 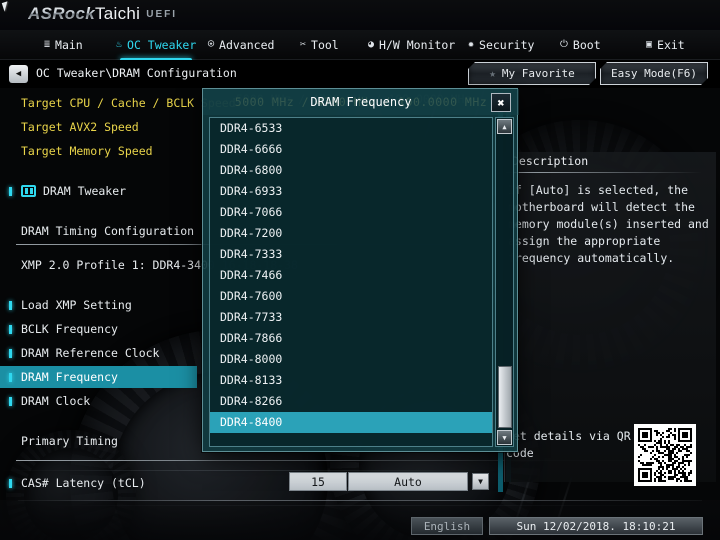 What do you see at coordinates (76, 305) in the screenshot?
I see `setting-row-label: Load XMP Setting` at bounding box center [76, 305].